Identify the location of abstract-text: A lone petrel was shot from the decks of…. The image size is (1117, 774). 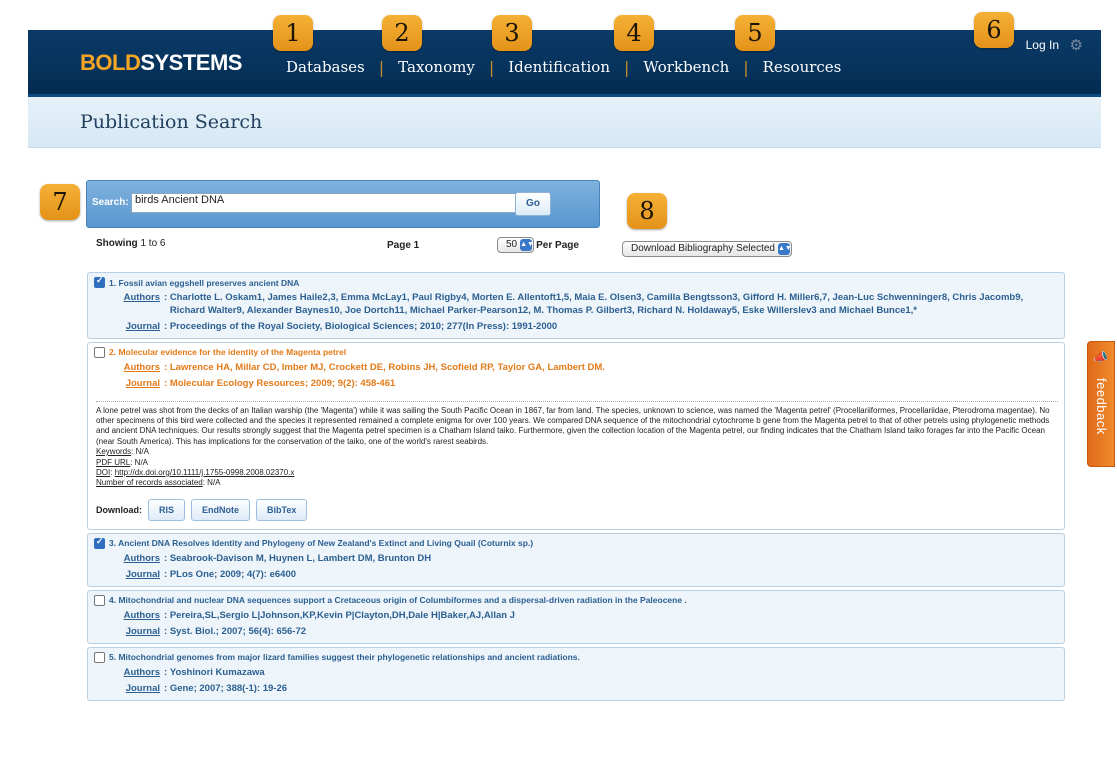
(577, 424).